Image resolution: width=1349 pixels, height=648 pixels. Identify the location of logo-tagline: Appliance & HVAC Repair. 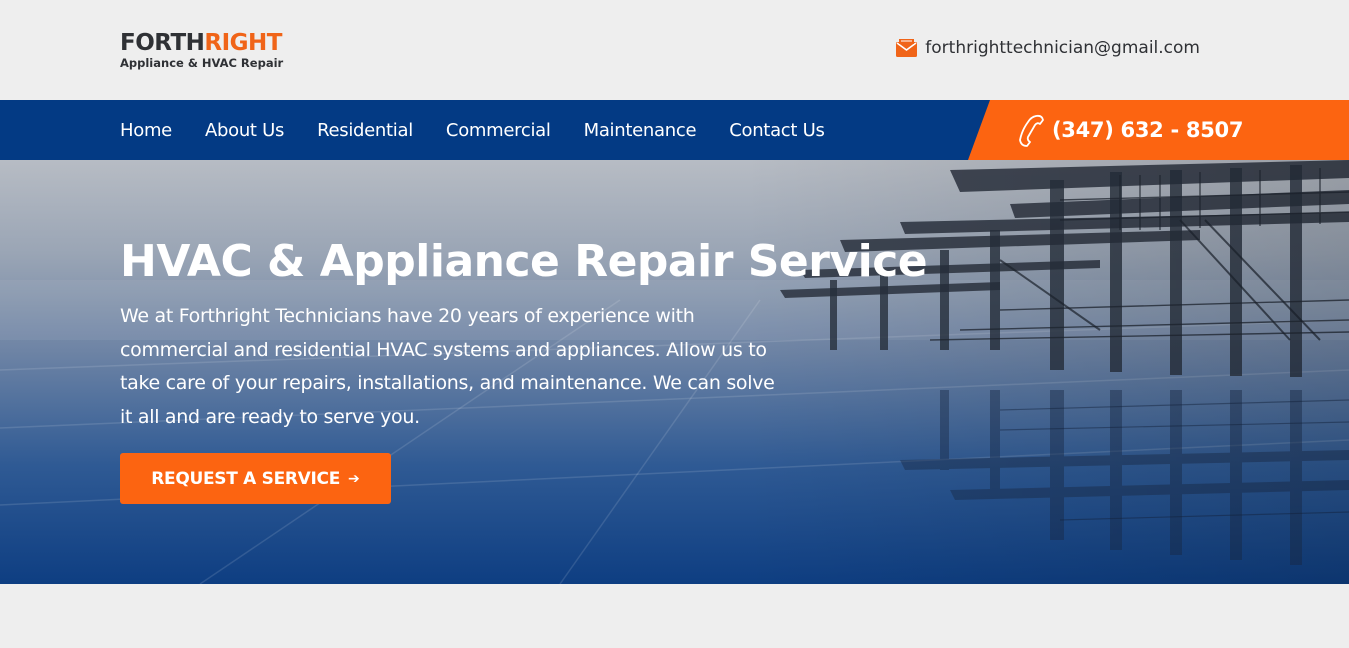
(202, 63).